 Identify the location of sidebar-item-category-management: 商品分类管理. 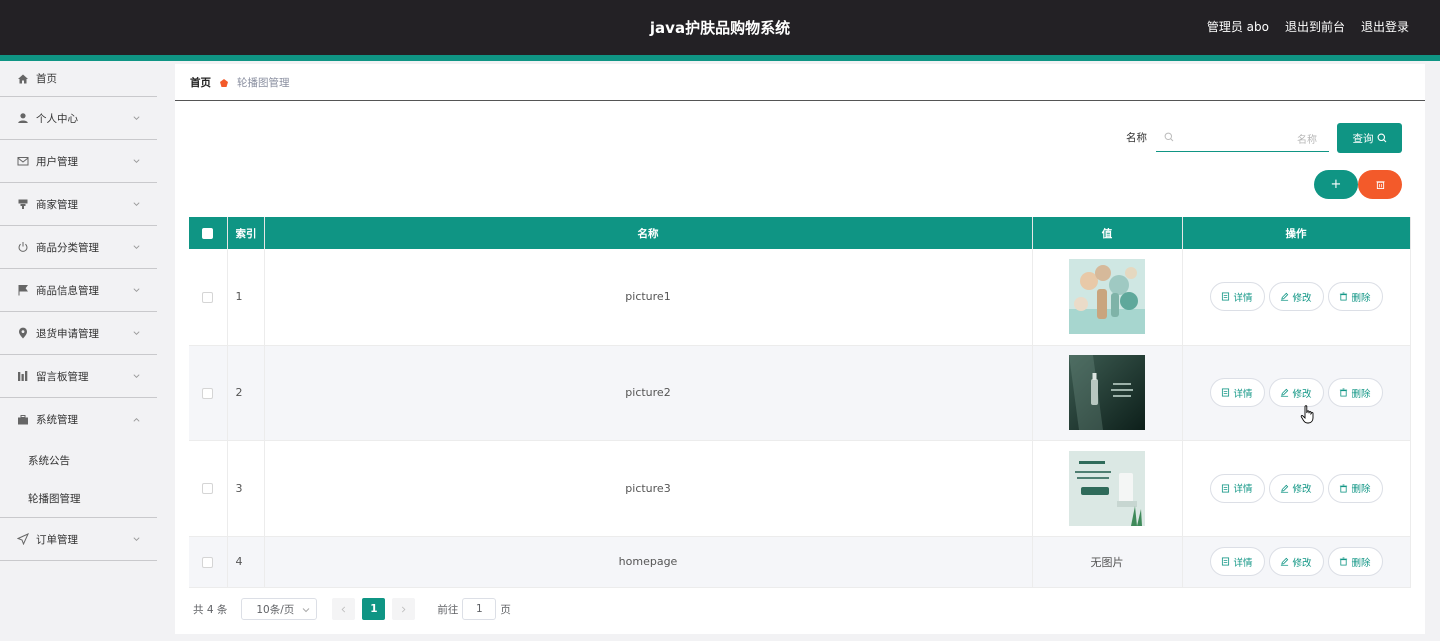
(78, 247).